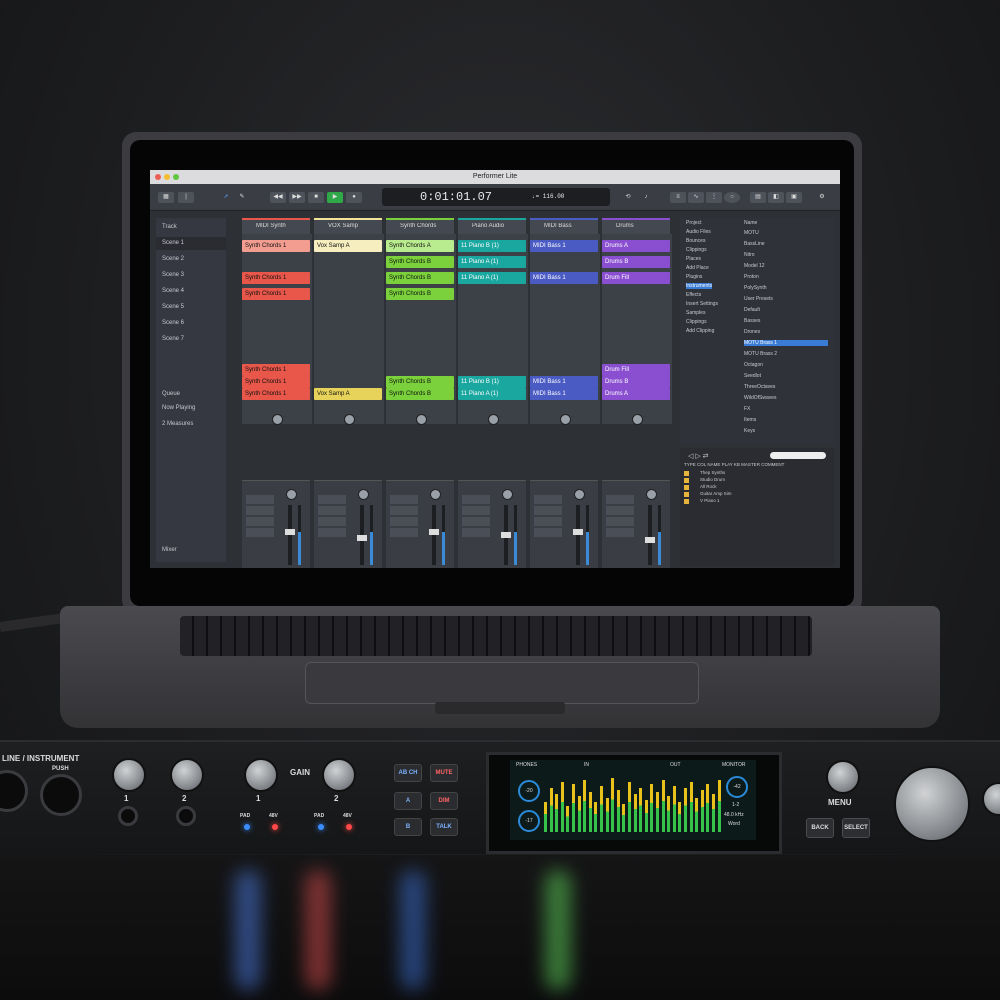 This screenshot has width=1000, height=1000. I want to click on tree-item: MOTU, so click(786, 233).